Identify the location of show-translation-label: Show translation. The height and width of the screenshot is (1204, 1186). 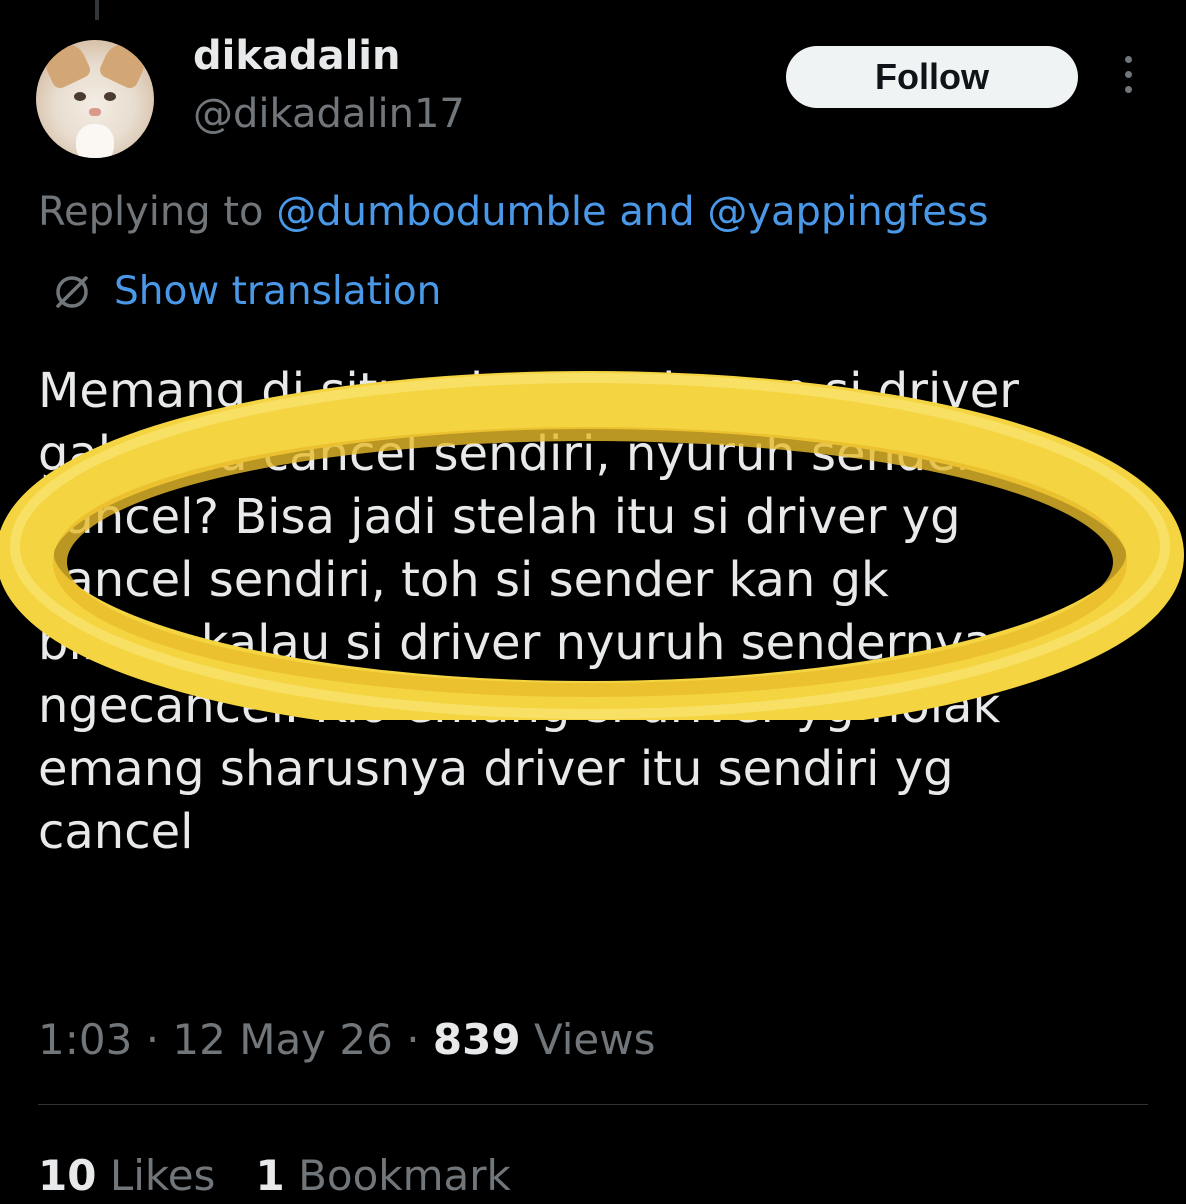
(278, 291).